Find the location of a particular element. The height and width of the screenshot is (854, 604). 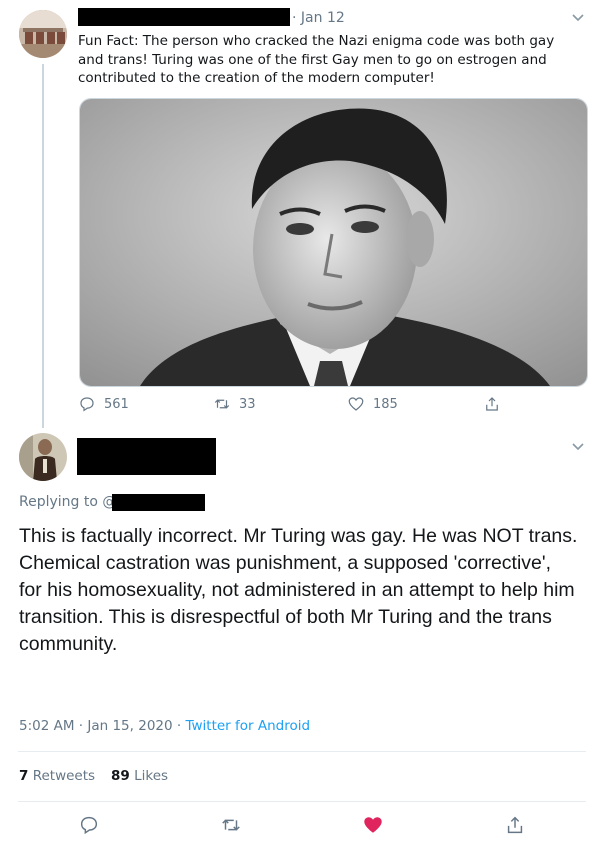

reply-count: 561 is located at coordinates (116, 404).